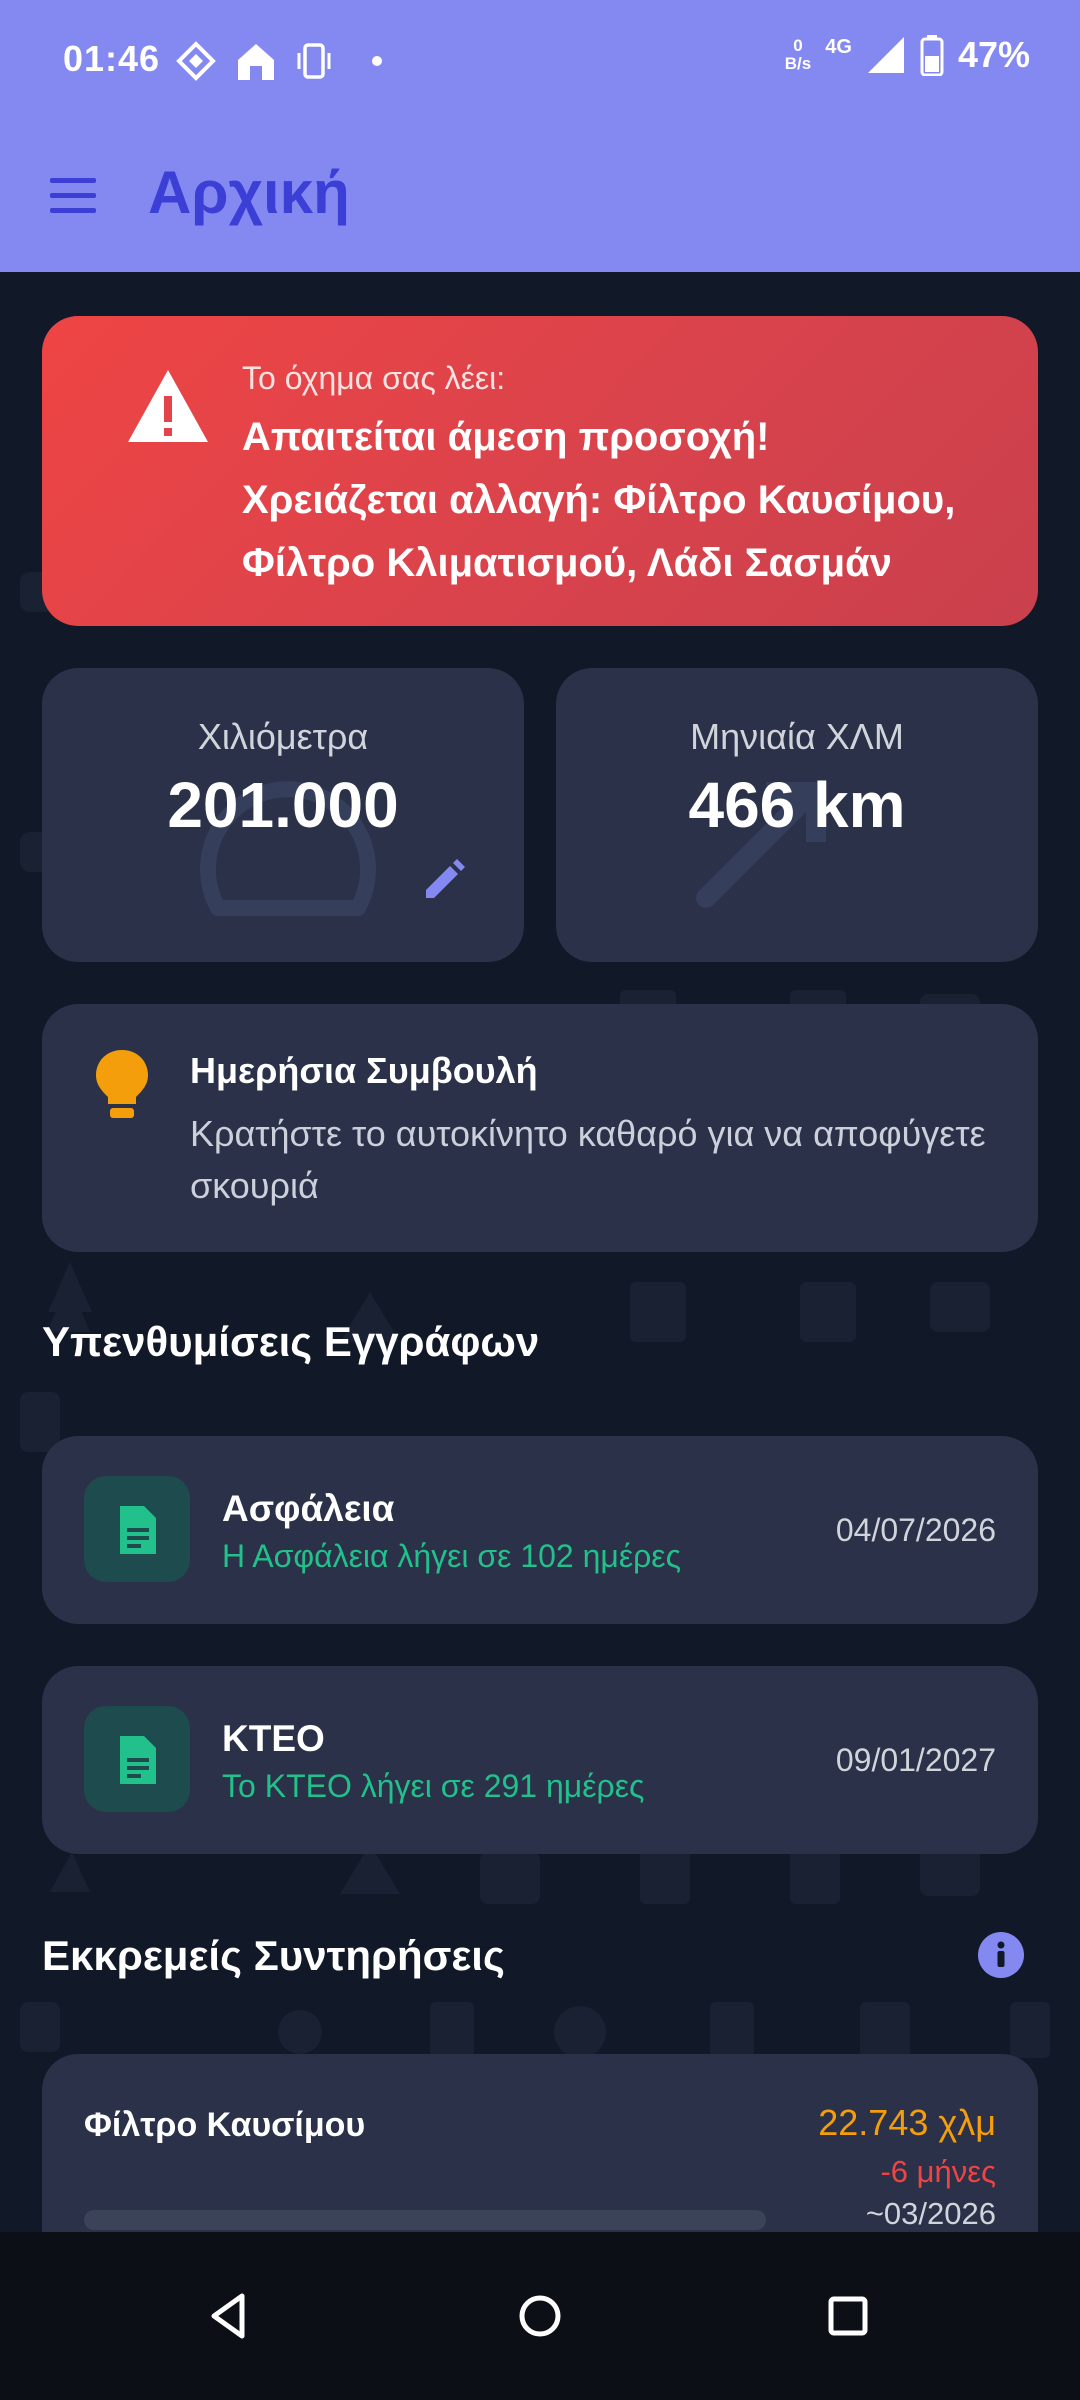  Describe the element at coordinates (838, 46) in the screenshot. I see `network-type: 4G` at that location.